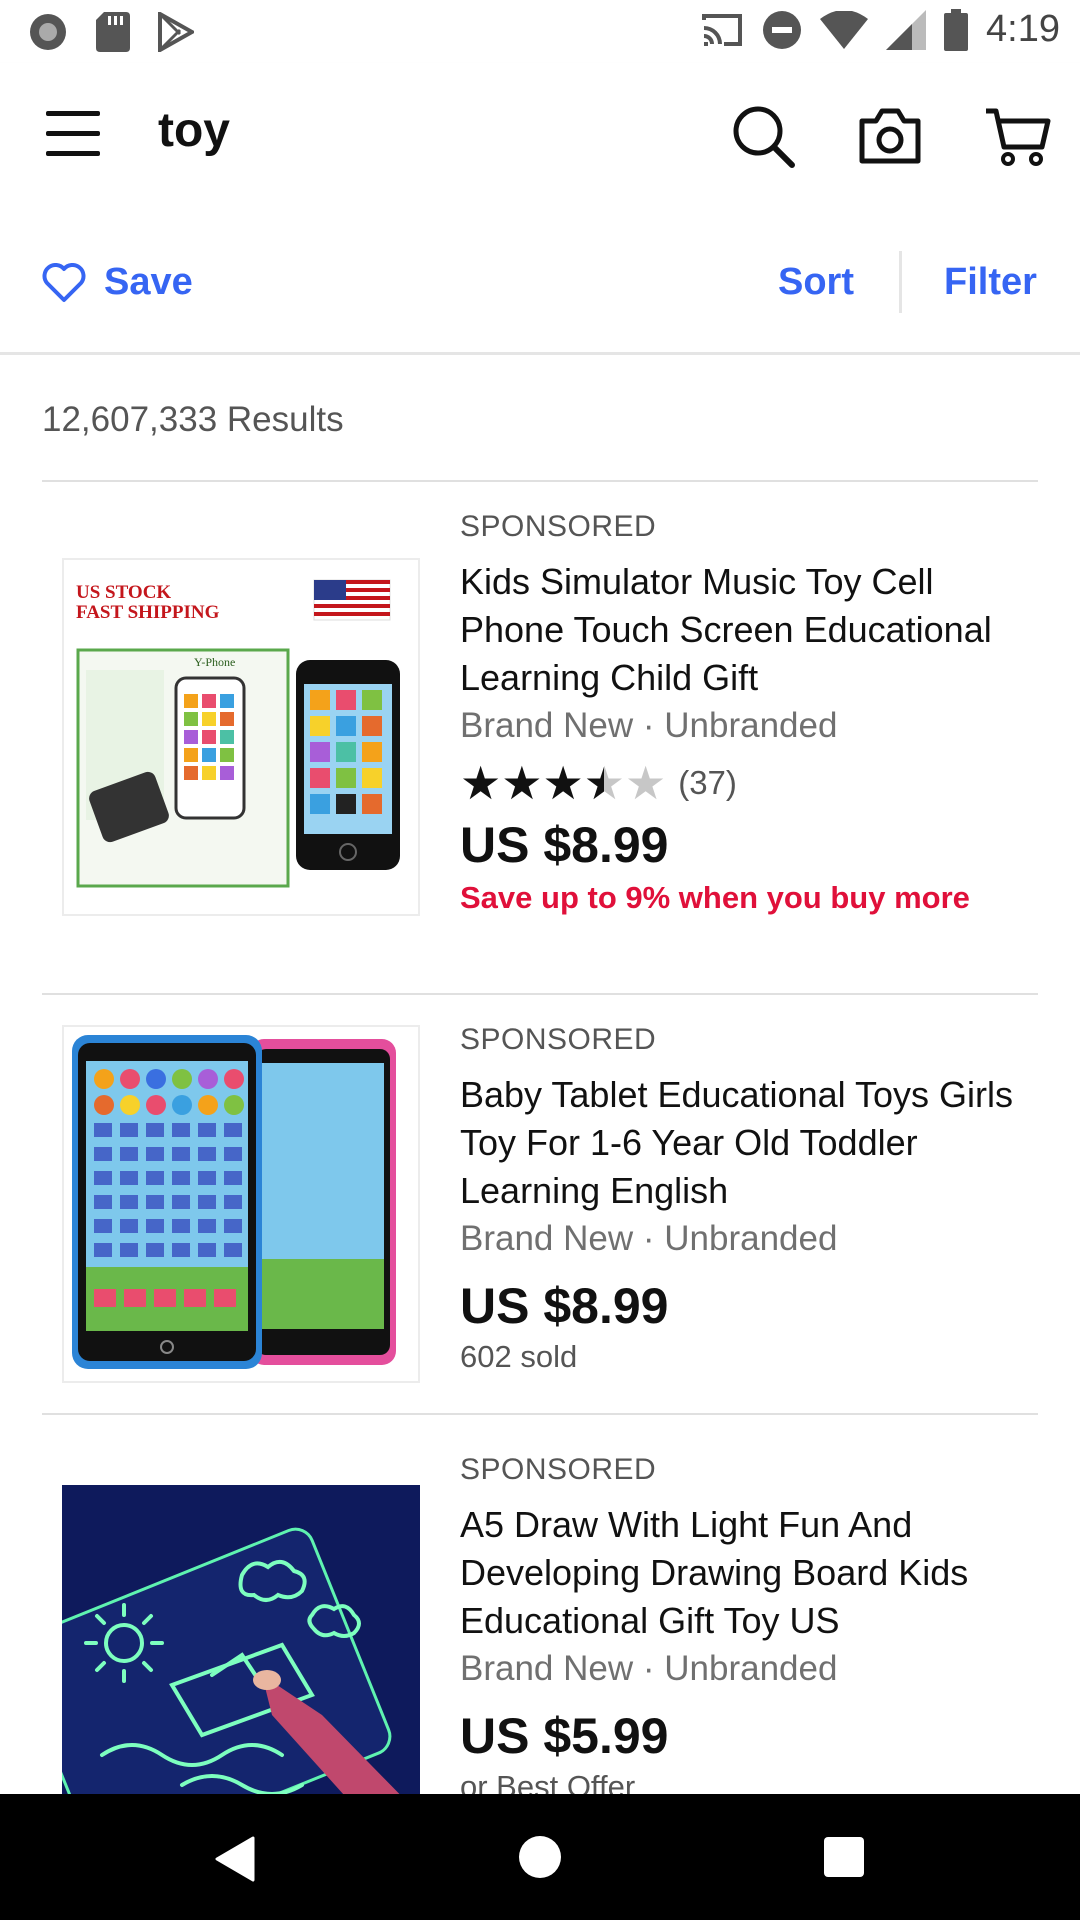 The height and width of the screenshot is (1920, 1080). What do you see at coordinates (148, 612) in the screenshot?
I see `svg-text: FAST SHIPPING` at bounding box center [148, 612].